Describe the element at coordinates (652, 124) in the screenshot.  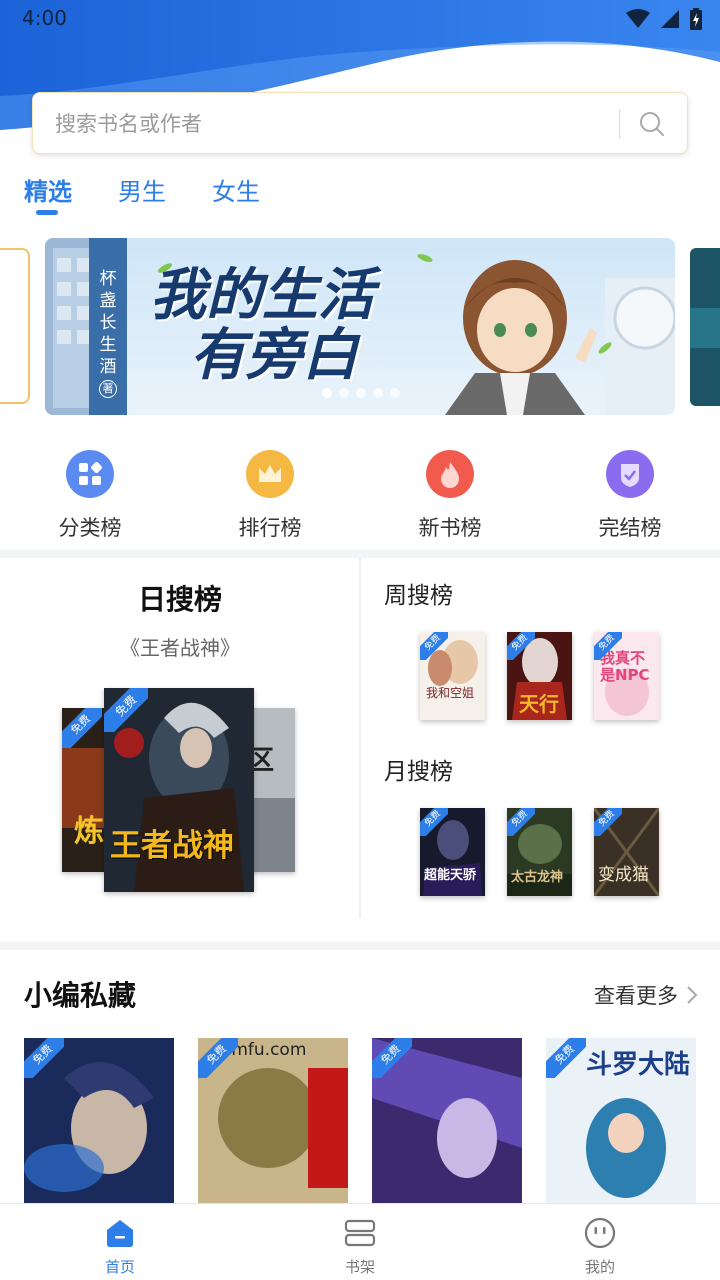
I see `search-icon` at that location.